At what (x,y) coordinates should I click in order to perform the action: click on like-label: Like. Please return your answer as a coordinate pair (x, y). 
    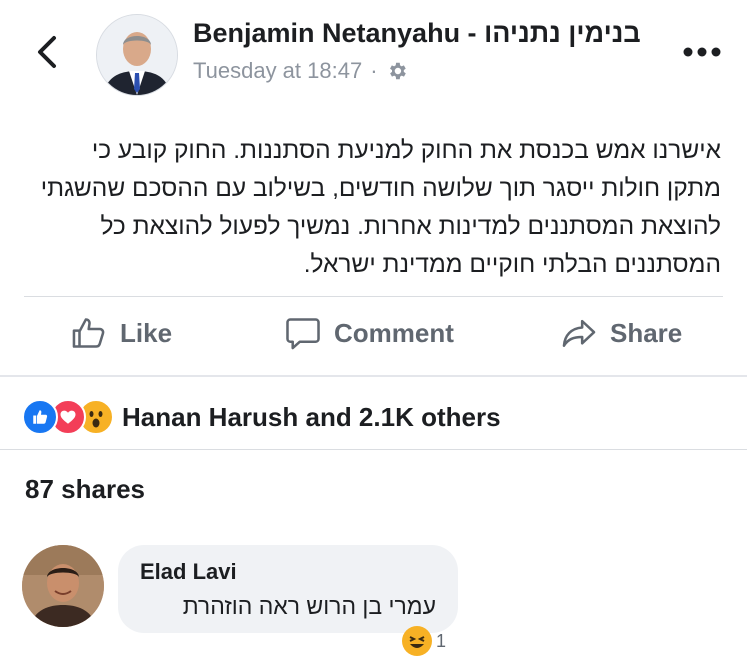
    Looking at the image, I should click on (146, 332).